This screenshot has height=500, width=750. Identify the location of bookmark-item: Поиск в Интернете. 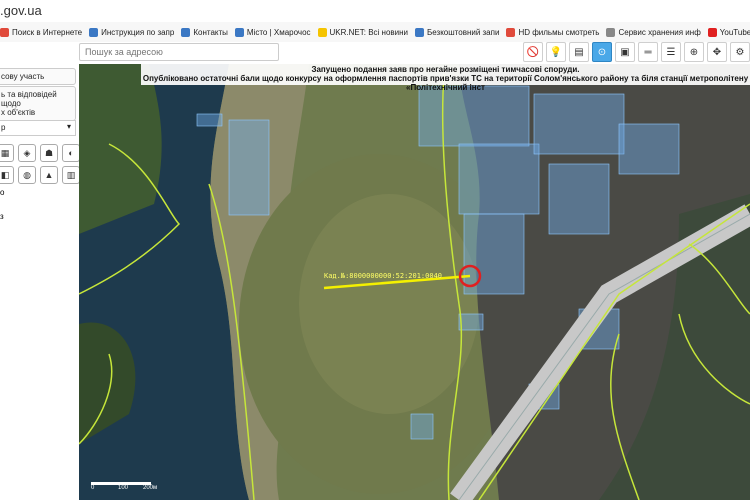
(41, 32).